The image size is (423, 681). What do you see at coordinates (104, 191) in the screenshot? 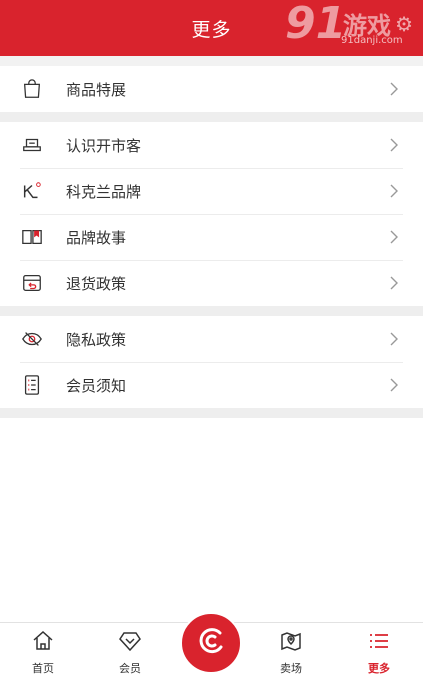
I see `menu-item-label: 科克兰品牌` at bounding box center [104, 191].